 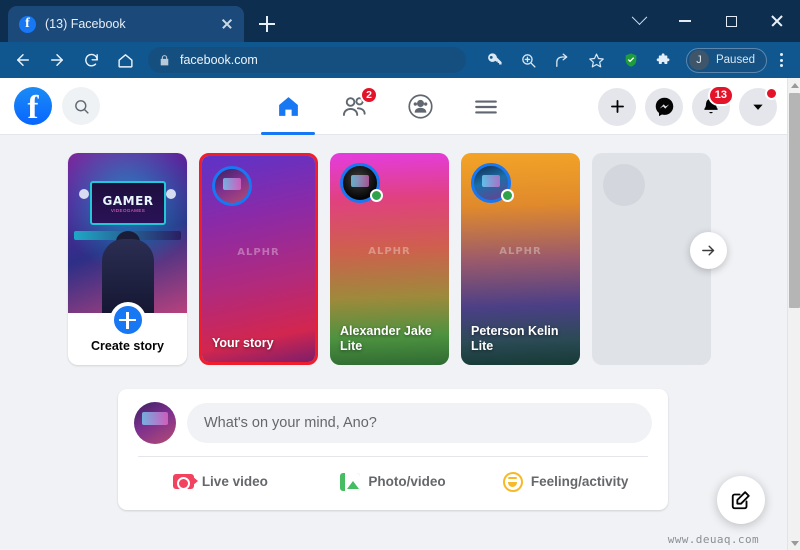 I want to click on stories-next-button, so click(x=708, y=250).